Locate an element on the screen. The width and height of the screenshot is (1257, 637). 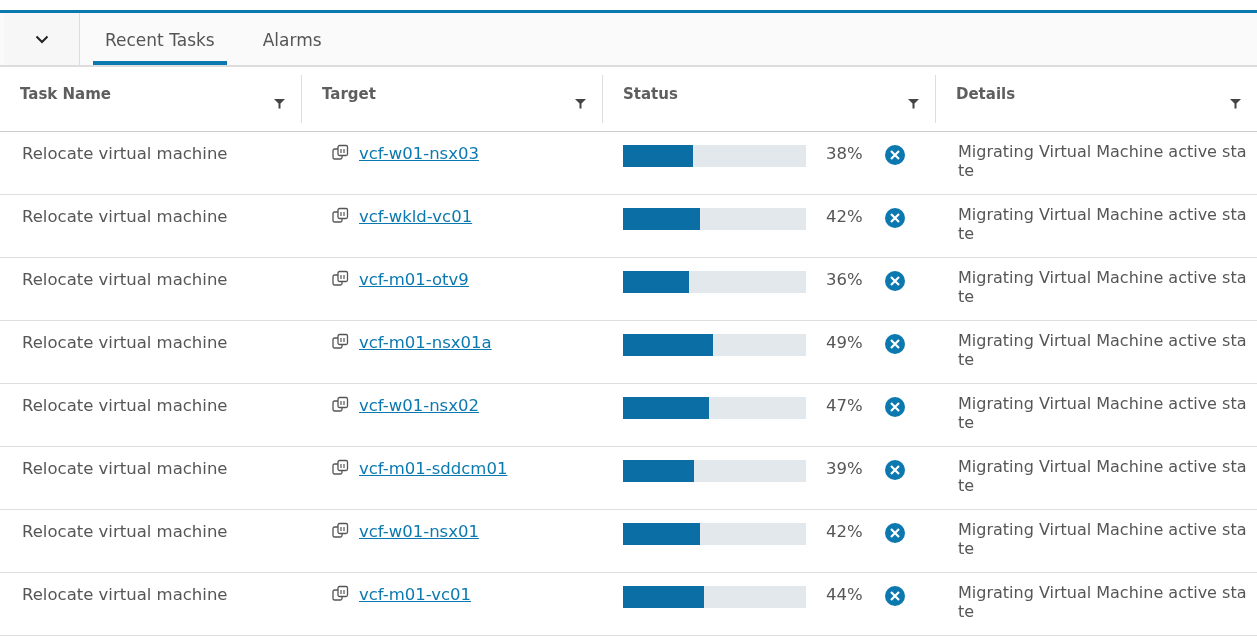
progress-percent: 38% is located at coordinates (845, 153).